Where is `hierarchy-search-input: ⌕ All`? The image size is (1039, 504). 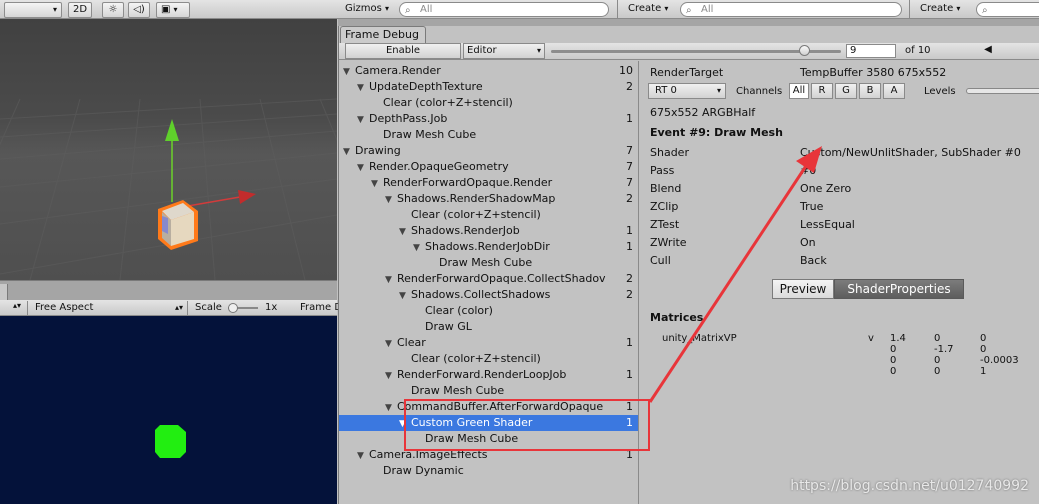
hierarchy-search-input: ⌕ All is located at coordinates (791, 9).